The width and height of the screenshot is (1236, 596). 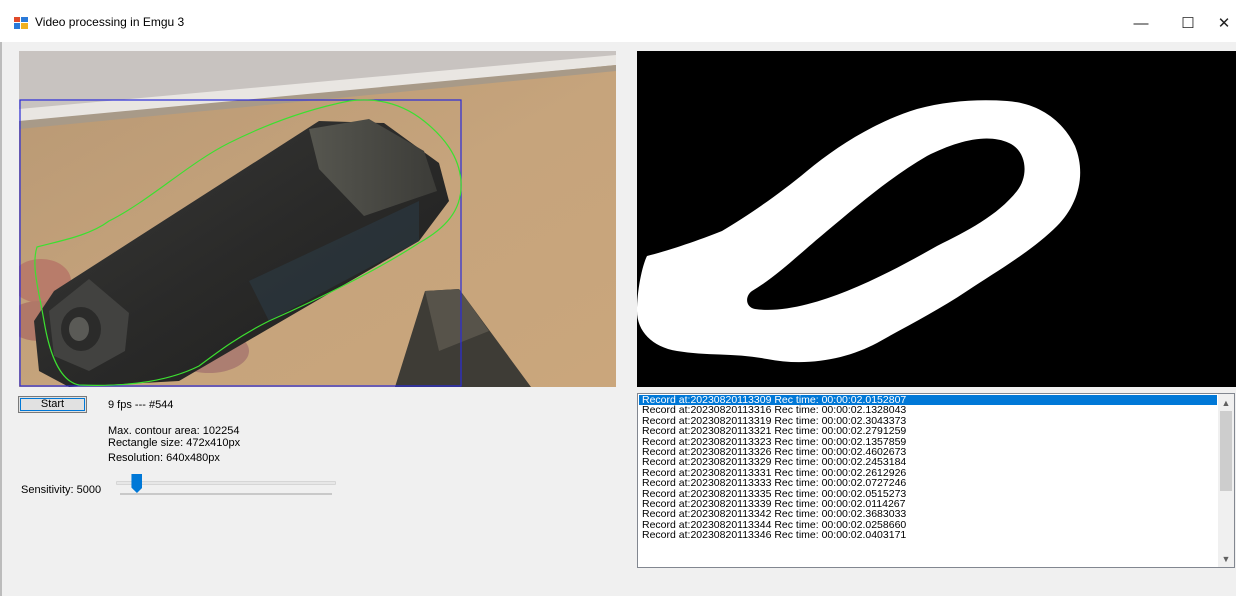 I want to click on minimize-icon: —, so click(x=1141, y=23).